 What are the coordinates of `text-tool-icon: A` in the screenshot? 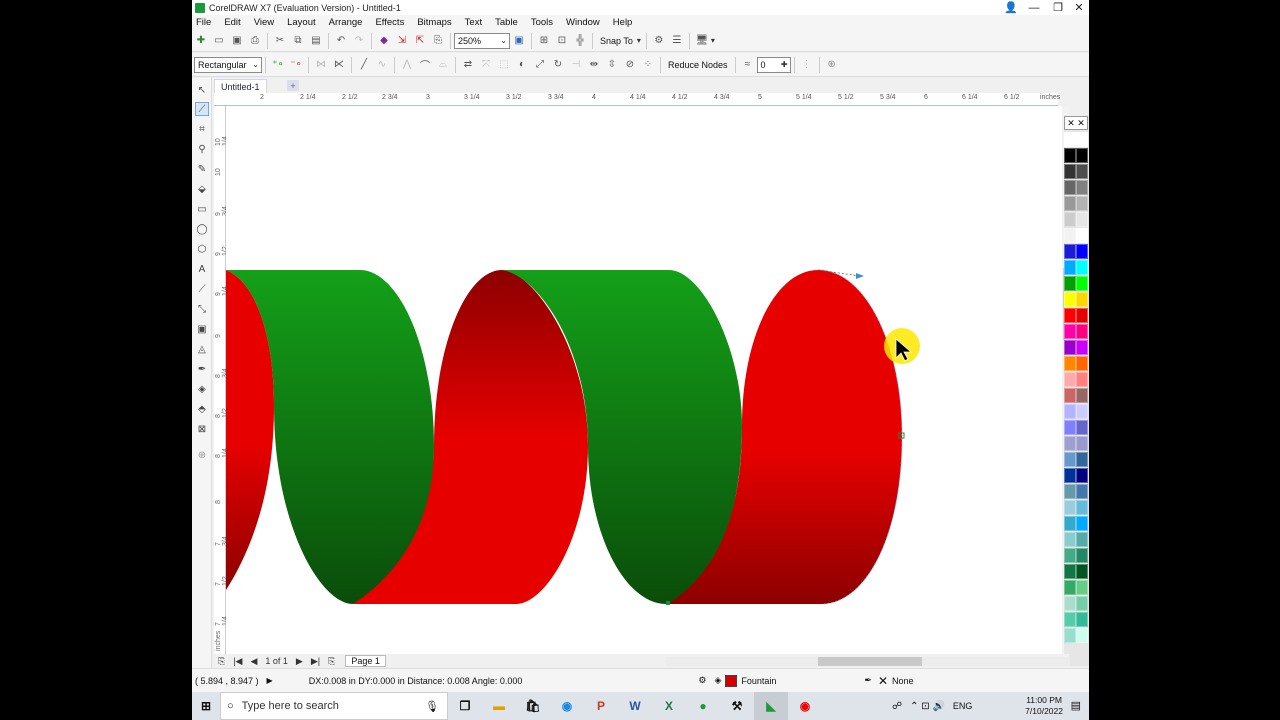 It's located at (202, 269).